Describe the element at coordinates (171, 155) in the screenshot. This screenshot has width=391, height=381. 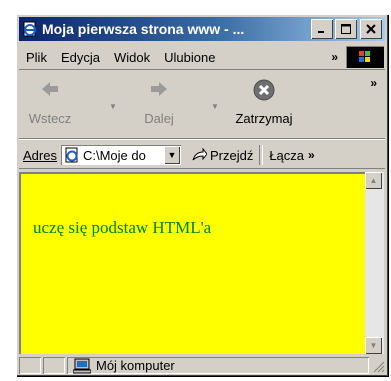
I see `address-dropdown-arrow-icon: ▼` at that location.